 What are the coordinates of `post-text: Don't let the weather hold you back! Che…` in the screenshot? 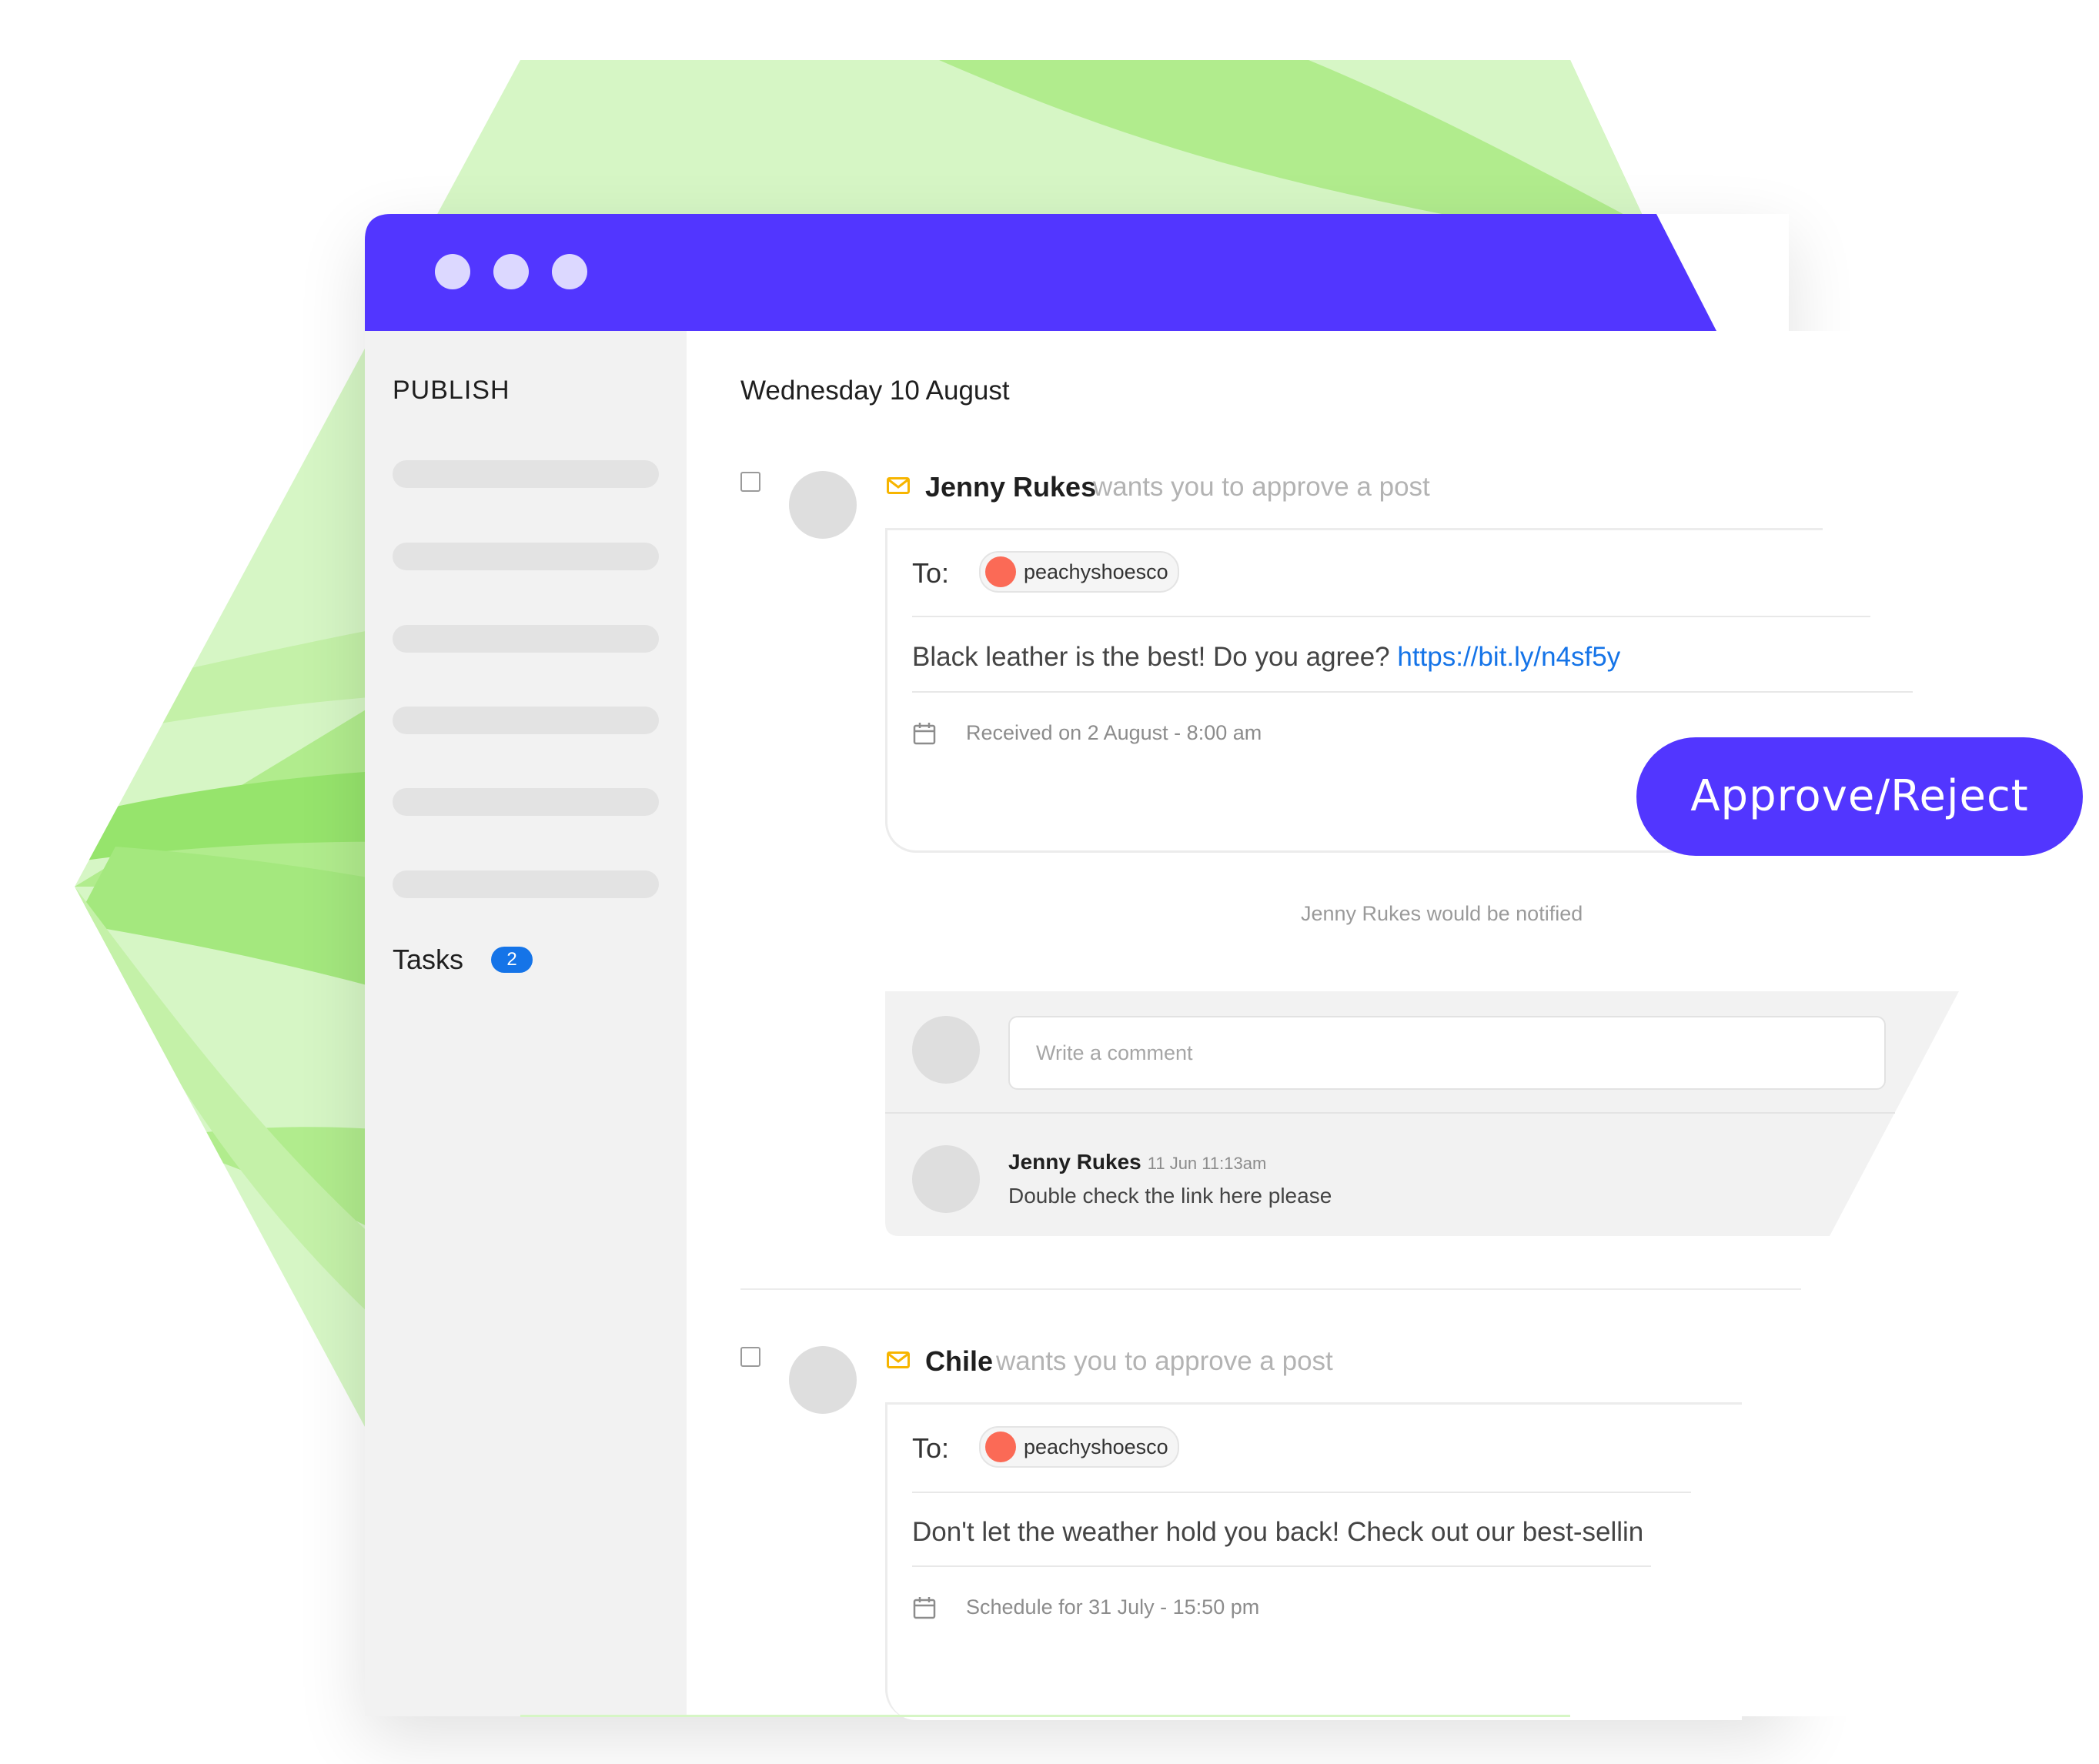 It's located at (1278, 1532).